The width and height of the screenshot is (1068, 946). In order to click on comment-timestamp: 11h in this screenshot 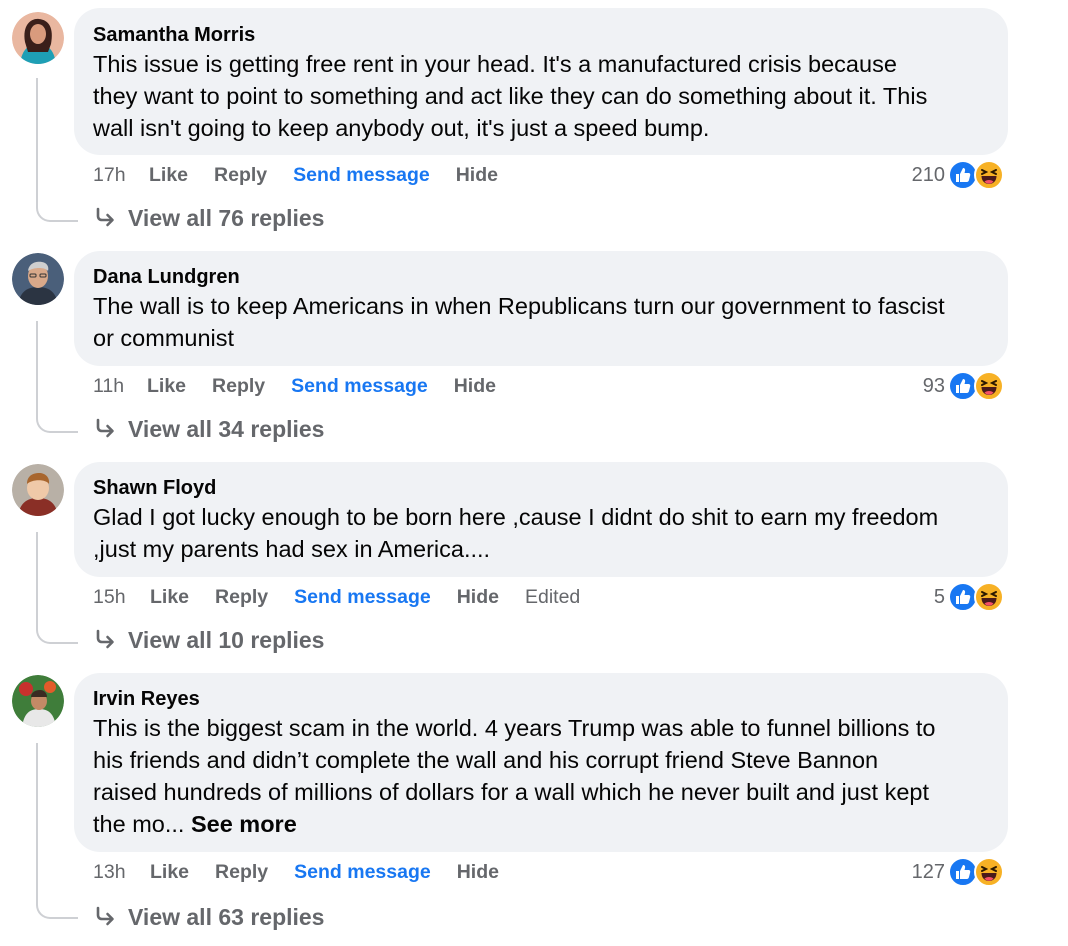, I will do `click(120, 386)`.